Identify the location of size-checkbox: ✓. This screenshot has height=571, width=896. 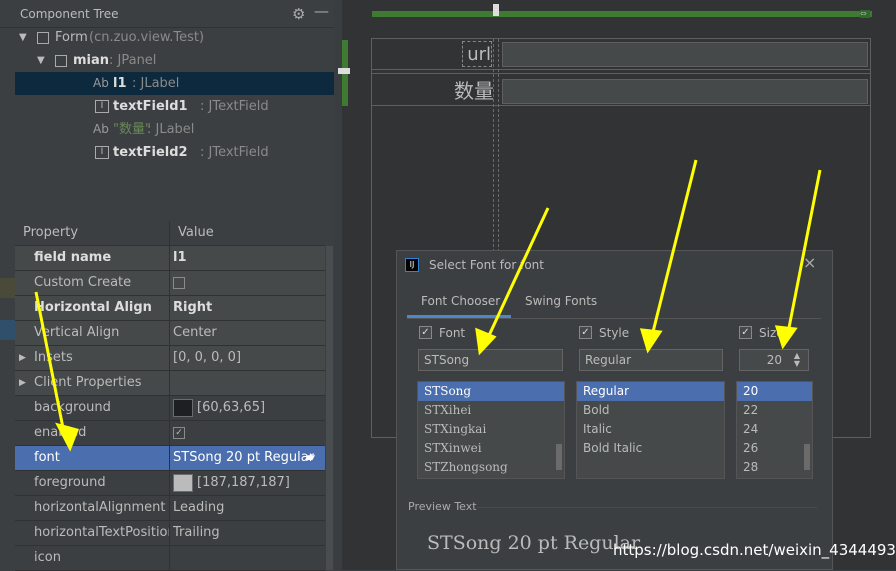
(745, 332).